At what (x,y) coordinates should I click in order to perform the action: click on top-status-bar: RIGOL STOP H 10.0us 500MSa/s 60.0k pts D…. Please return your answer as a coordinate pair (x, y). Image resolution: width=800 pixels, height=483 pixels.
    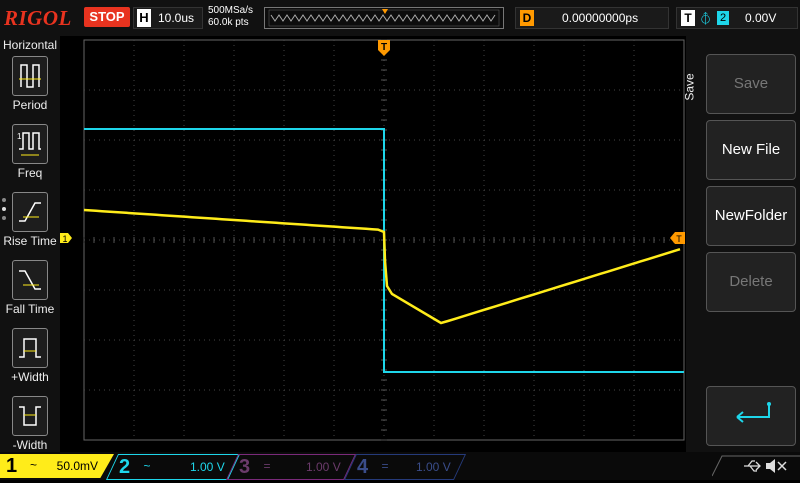
    Looking at the image, I should click on (400, 18).